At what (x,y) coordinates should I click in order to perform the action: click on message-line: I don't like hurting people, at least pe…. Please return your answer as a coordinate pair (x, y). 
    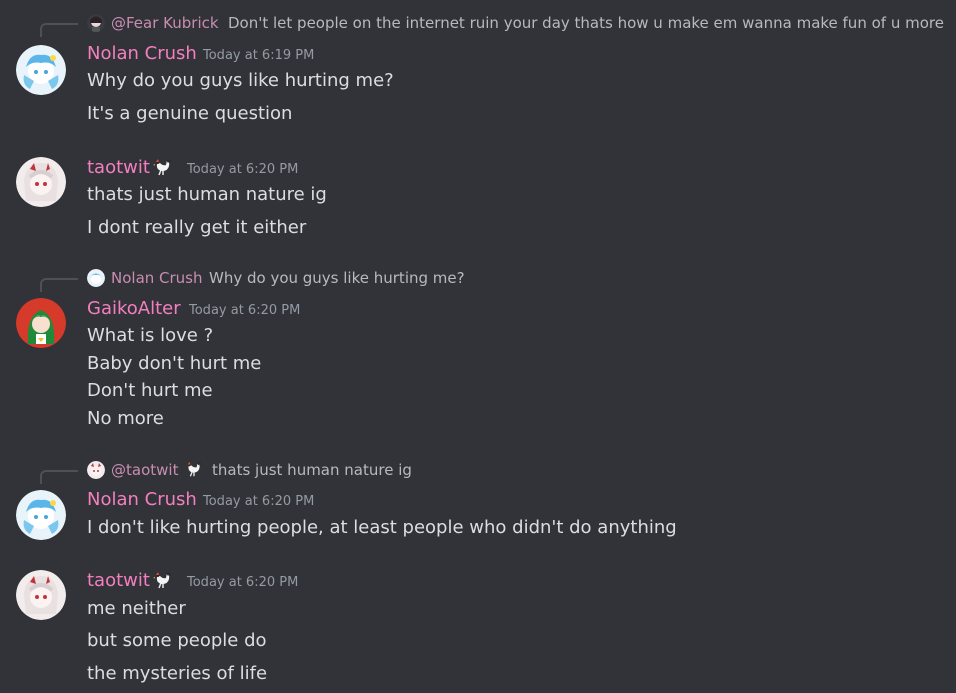
    Looking at the image, I should click on (382, 527).